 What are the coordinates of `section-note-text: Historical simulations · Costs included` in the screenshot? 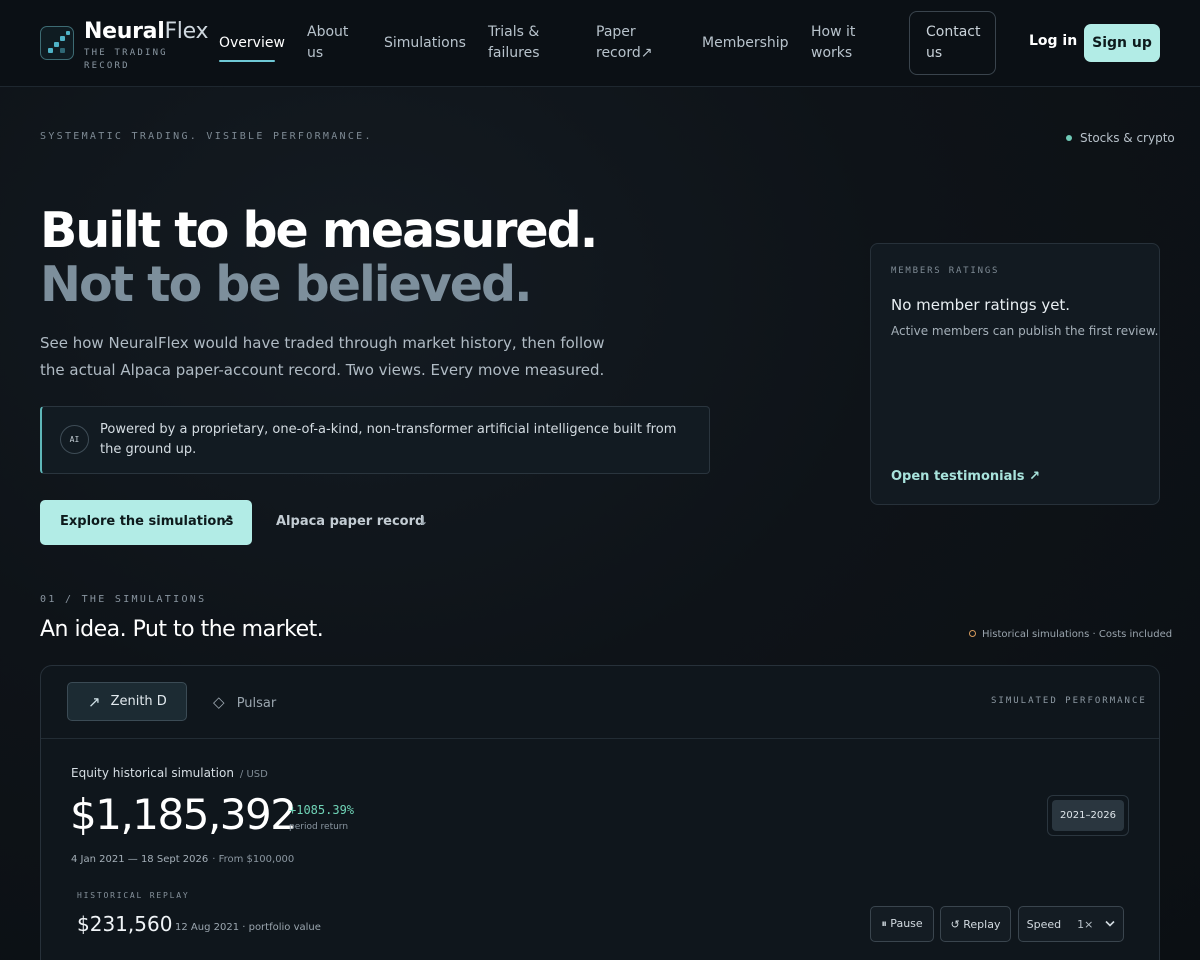 It's located at (1077, 634).